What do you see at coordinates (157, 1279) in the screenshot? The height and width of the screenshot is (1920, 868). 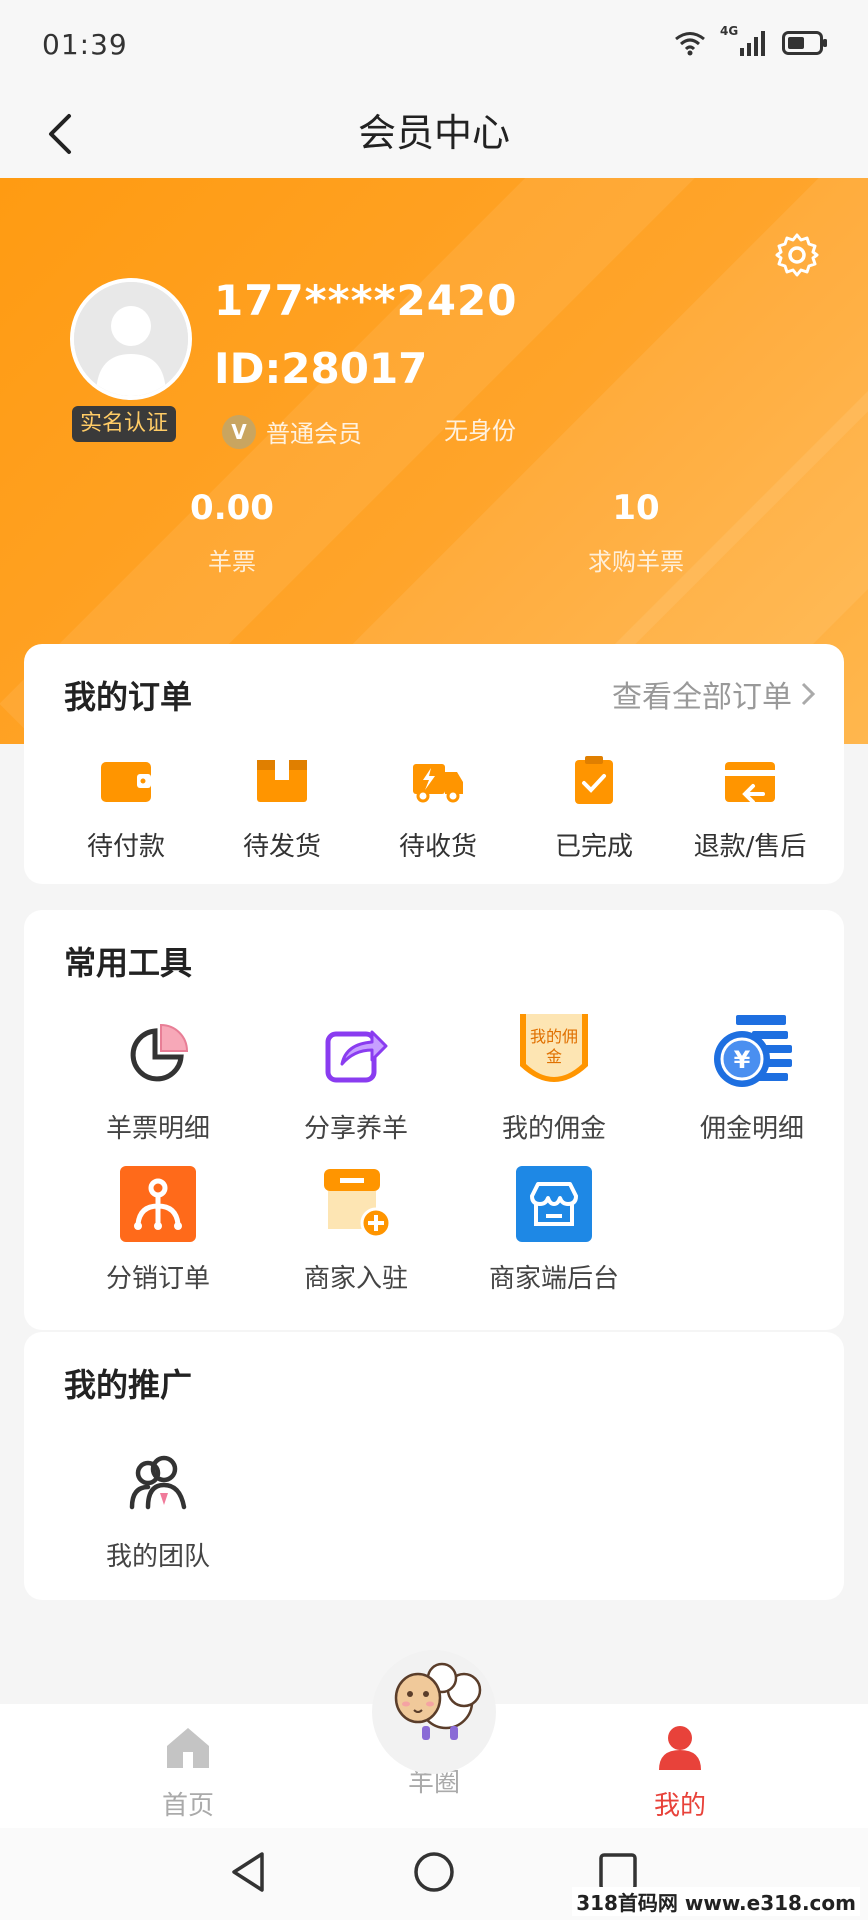 I see `tool-label: 分销订单` at bounding box center [157, 1279].